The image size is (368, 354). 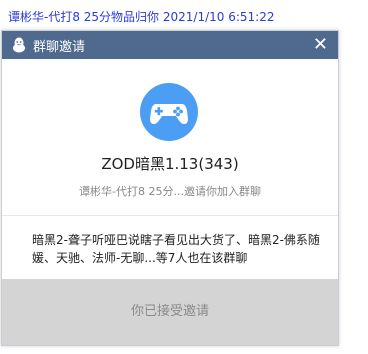 I want to click on close-icon: ✕, so click(x=320, y=45).